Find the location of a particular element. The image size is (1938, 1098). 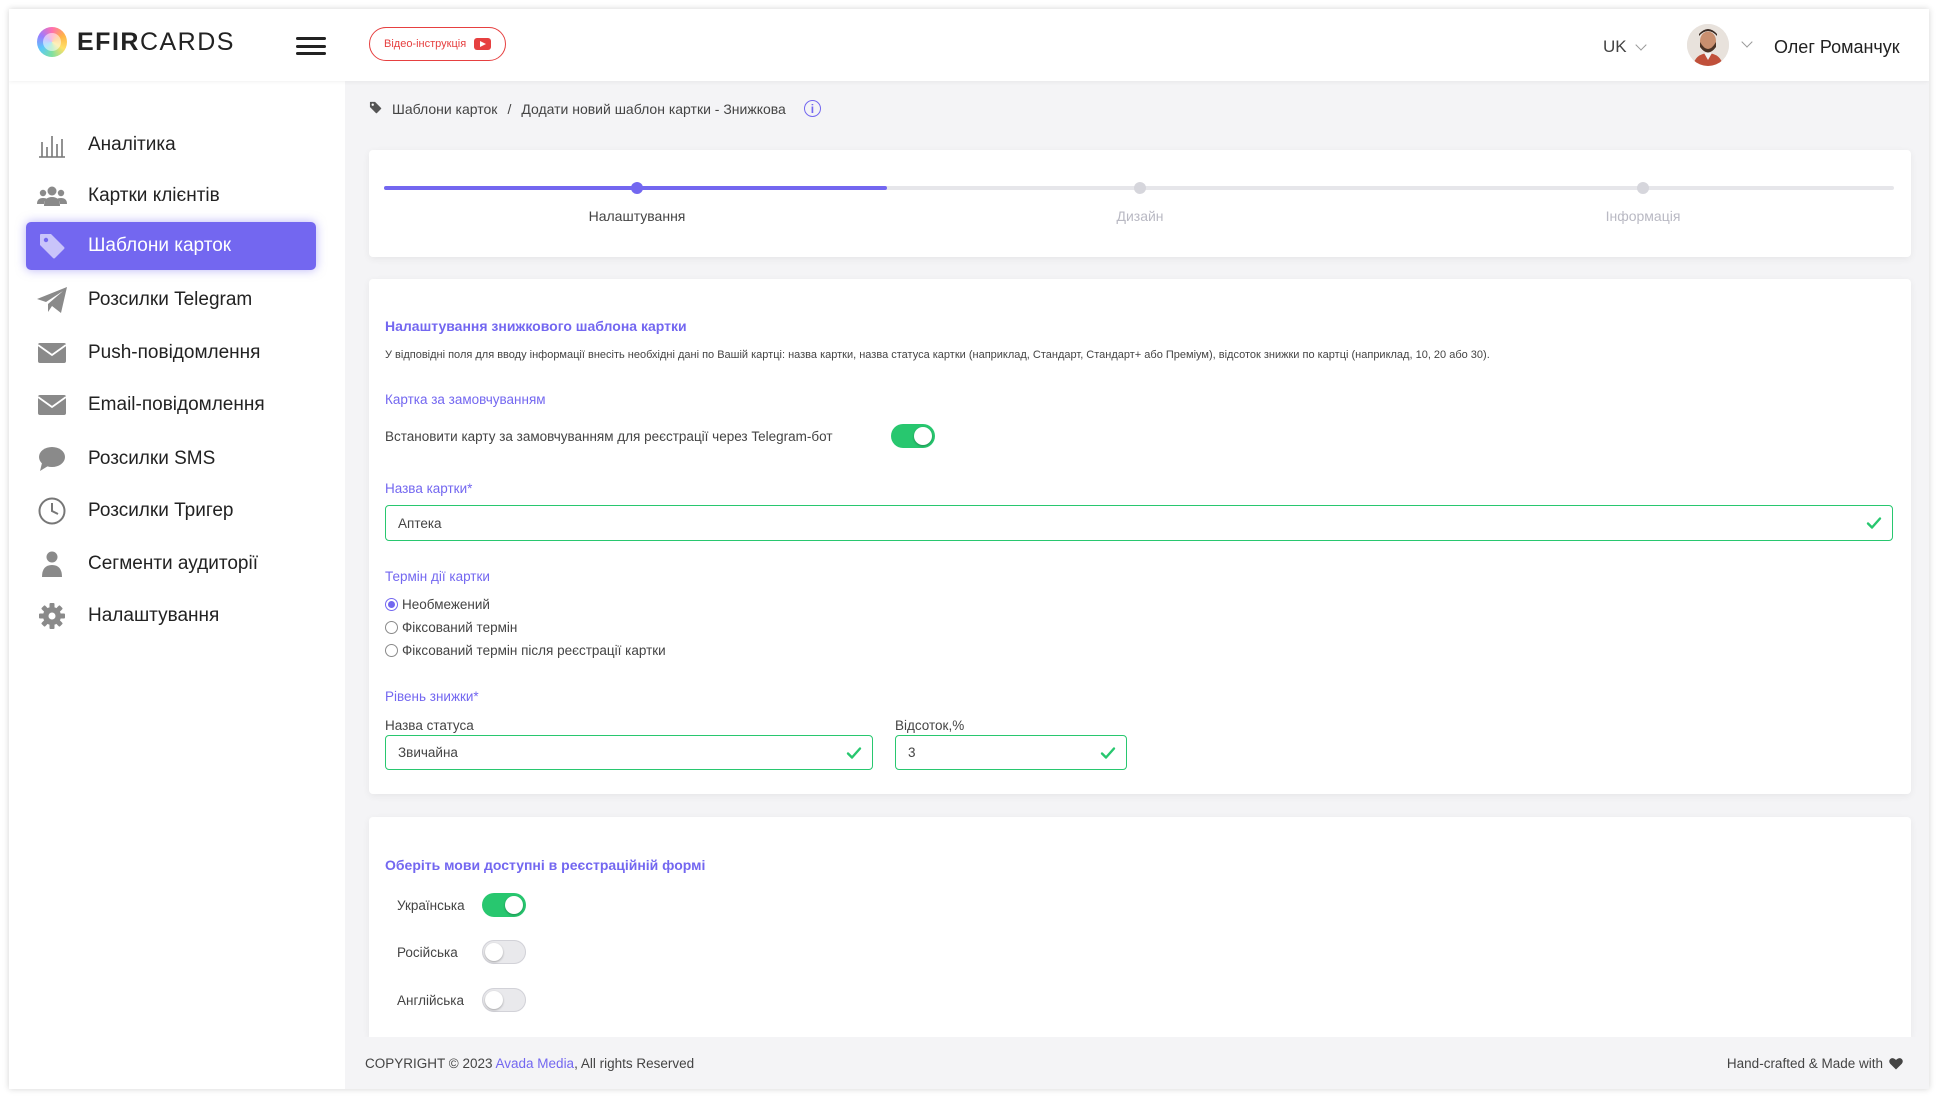

step-label-settings: Налаштування is located at coordinates (637, 216).